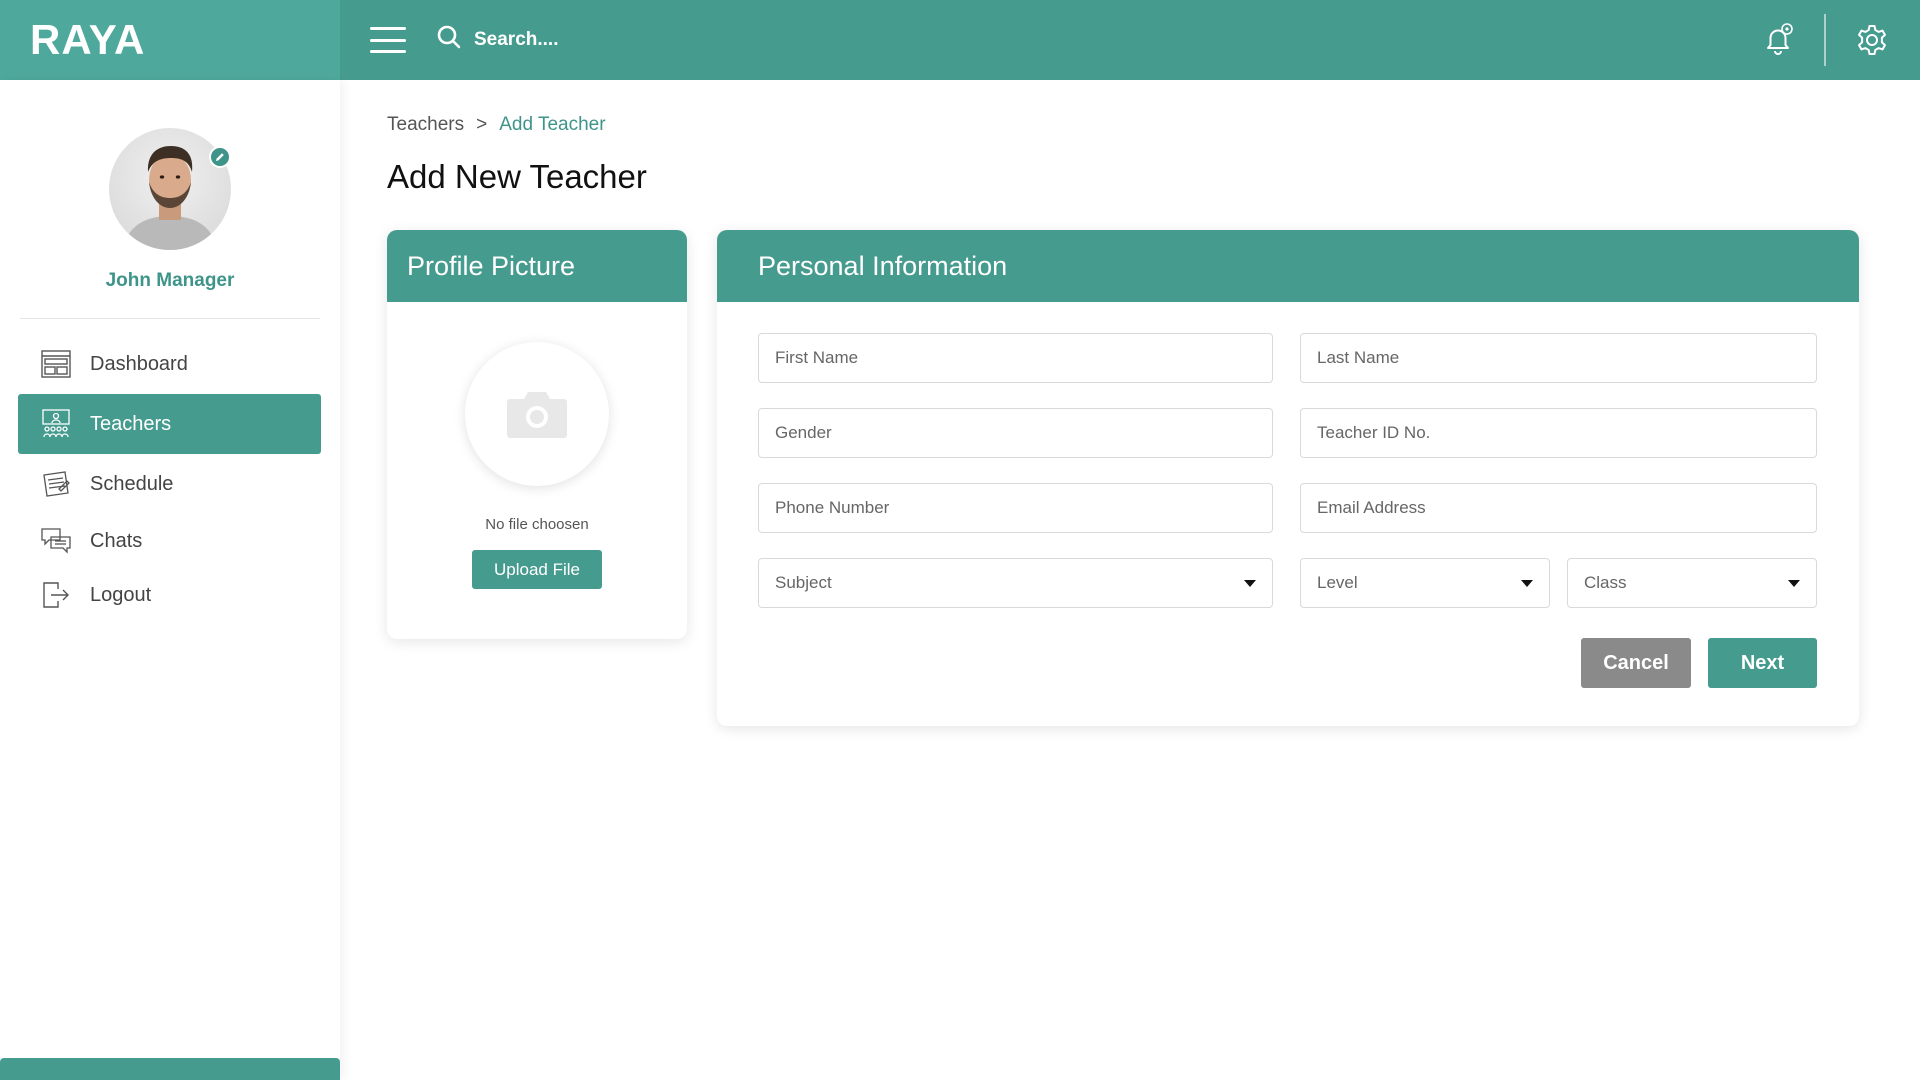 The height and width of the screenshot is (1080, 1920). Describe the element at coordinates (1762, 663) in the screenshot. I see `next-button: Next` at that location.